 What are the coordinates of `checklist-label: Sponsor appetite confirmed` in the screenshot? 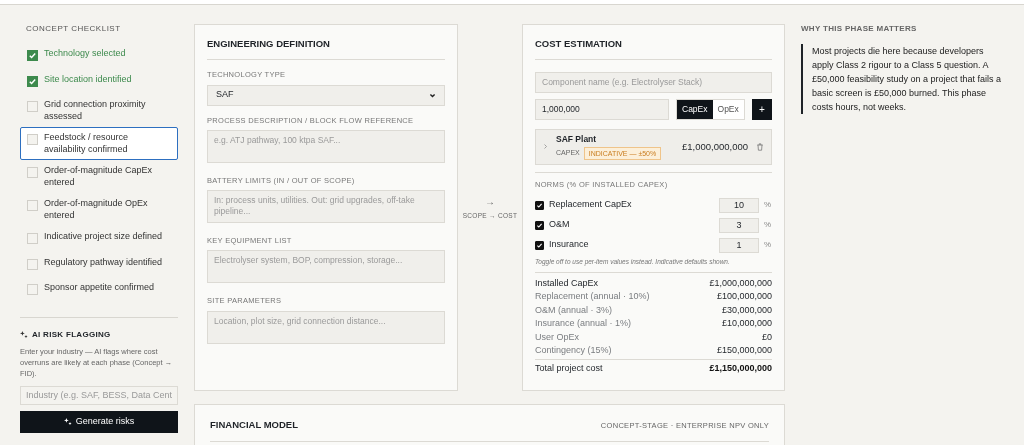 It's located at (99, 288).